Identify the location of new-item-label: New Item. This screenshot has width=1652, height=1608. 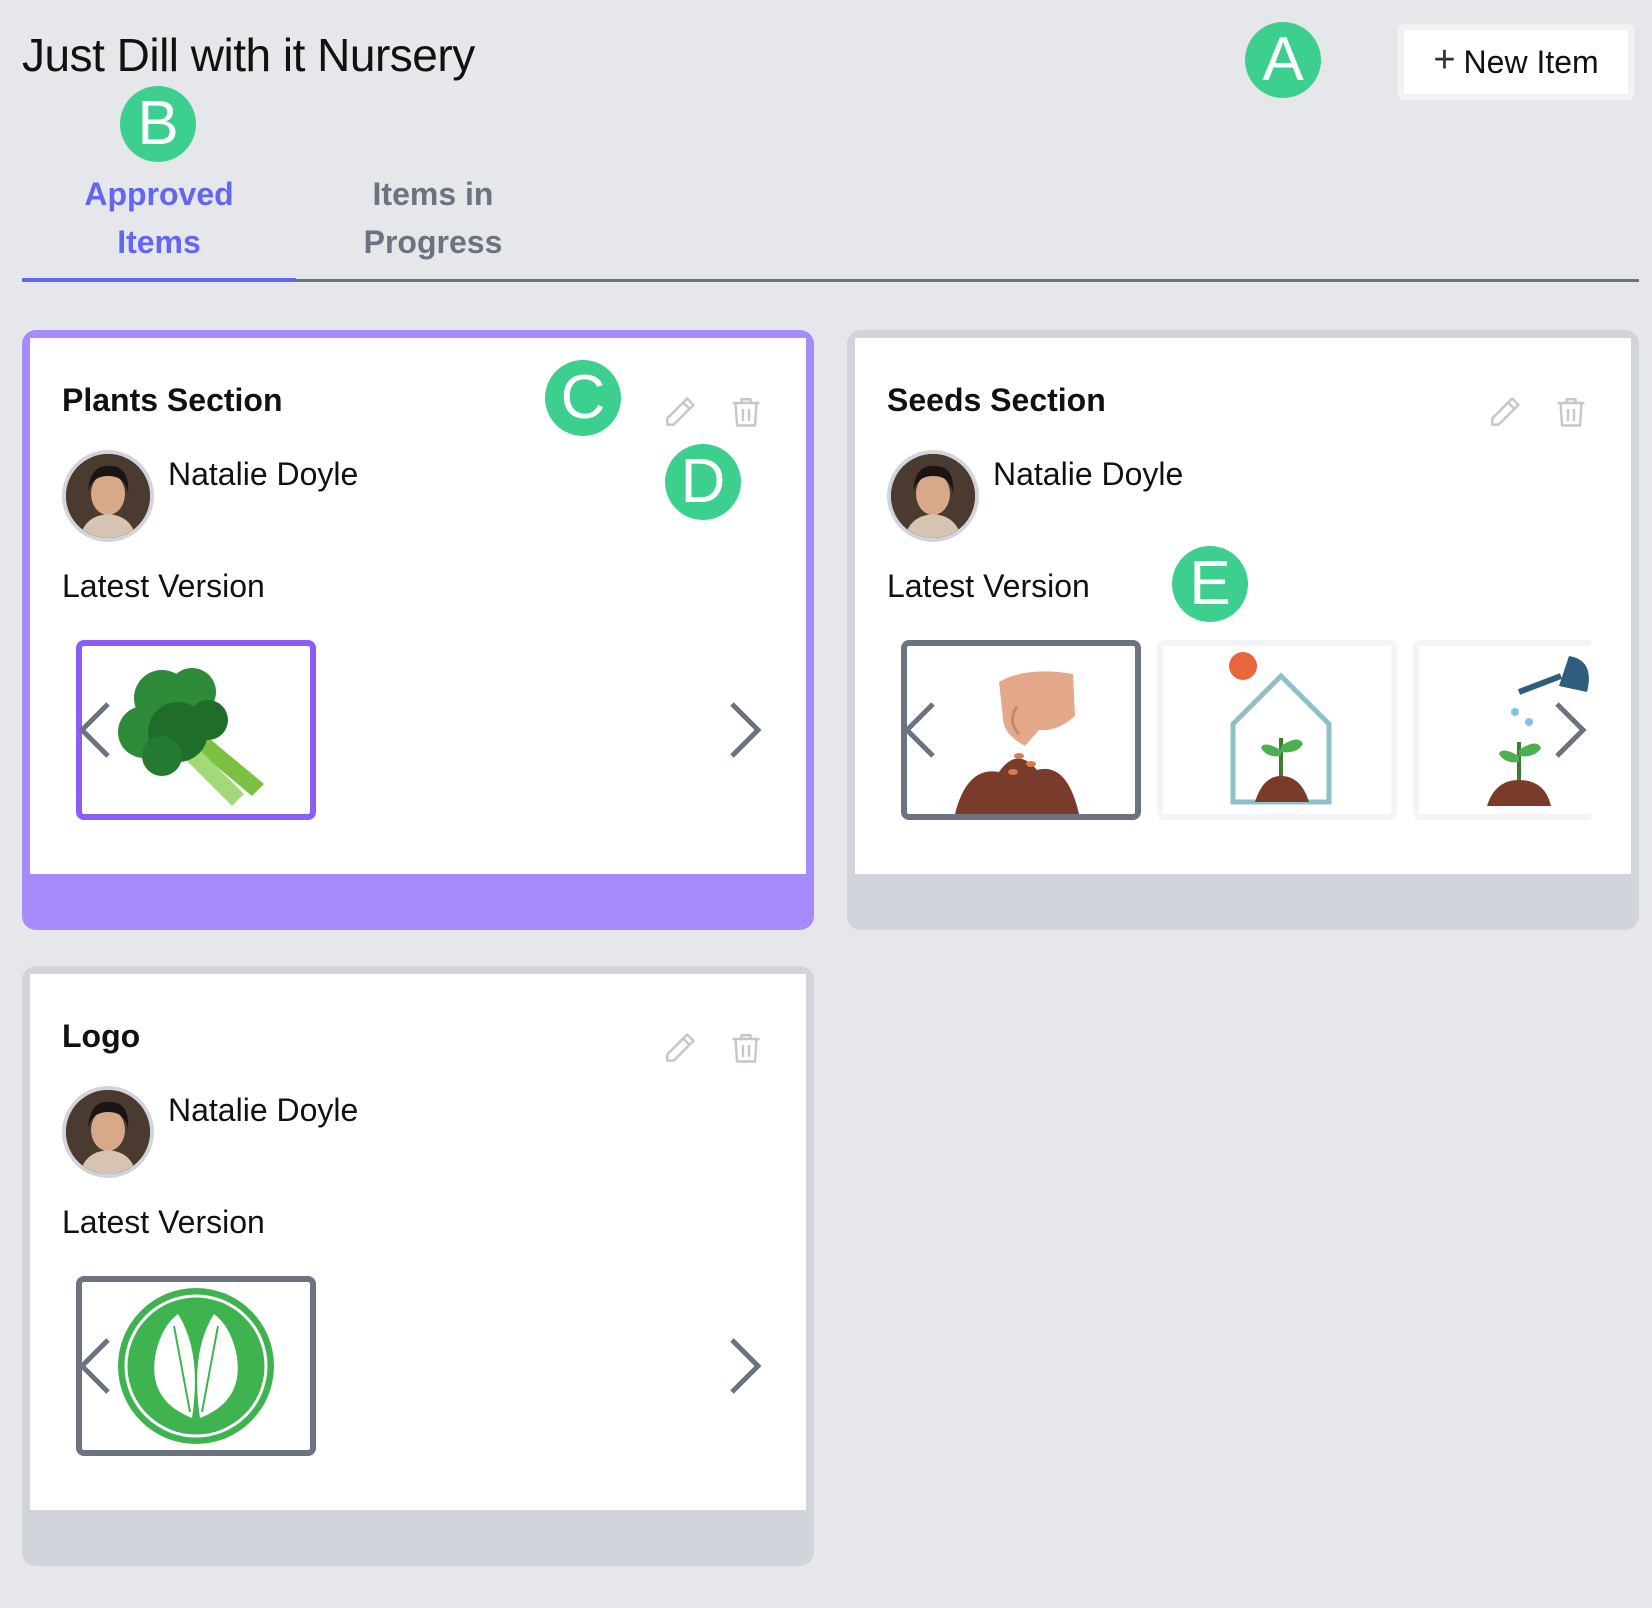
(1531, 61).